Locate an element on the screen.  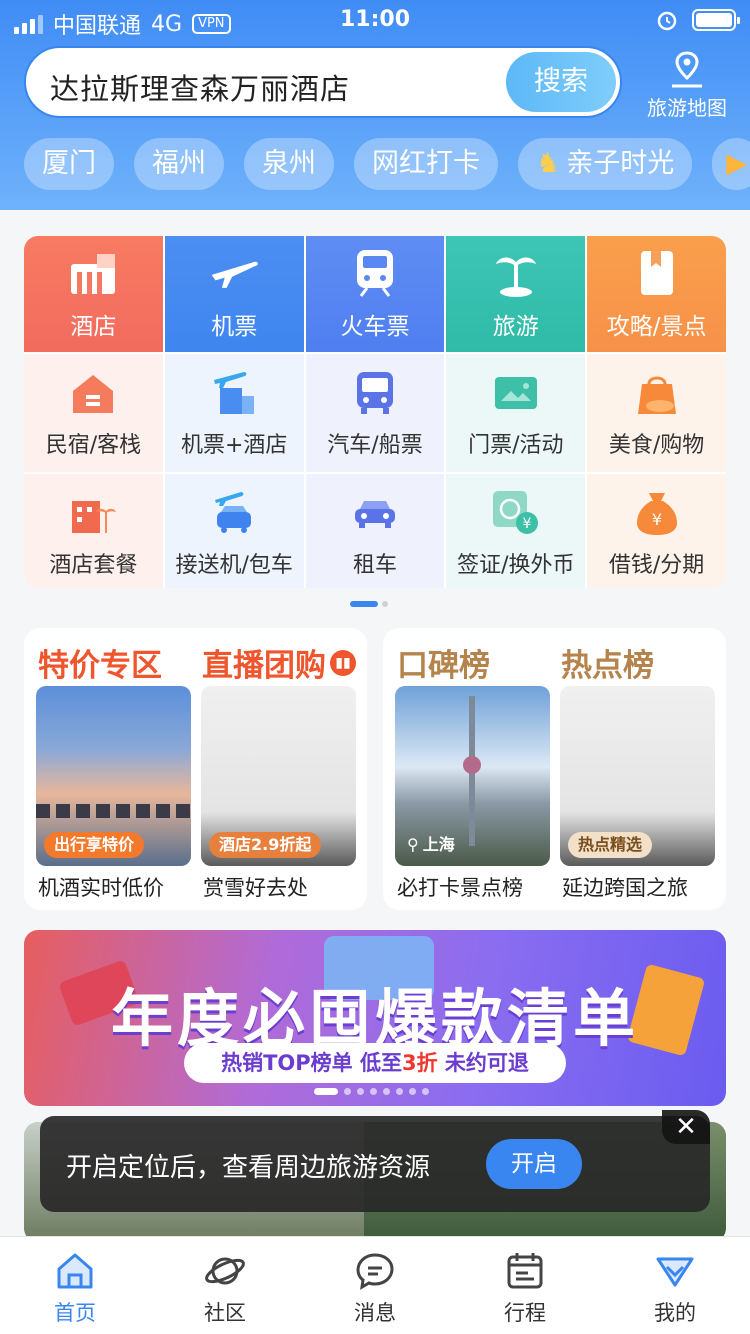
grid-label: 门票/活动 is located at coordinates (516, 445).